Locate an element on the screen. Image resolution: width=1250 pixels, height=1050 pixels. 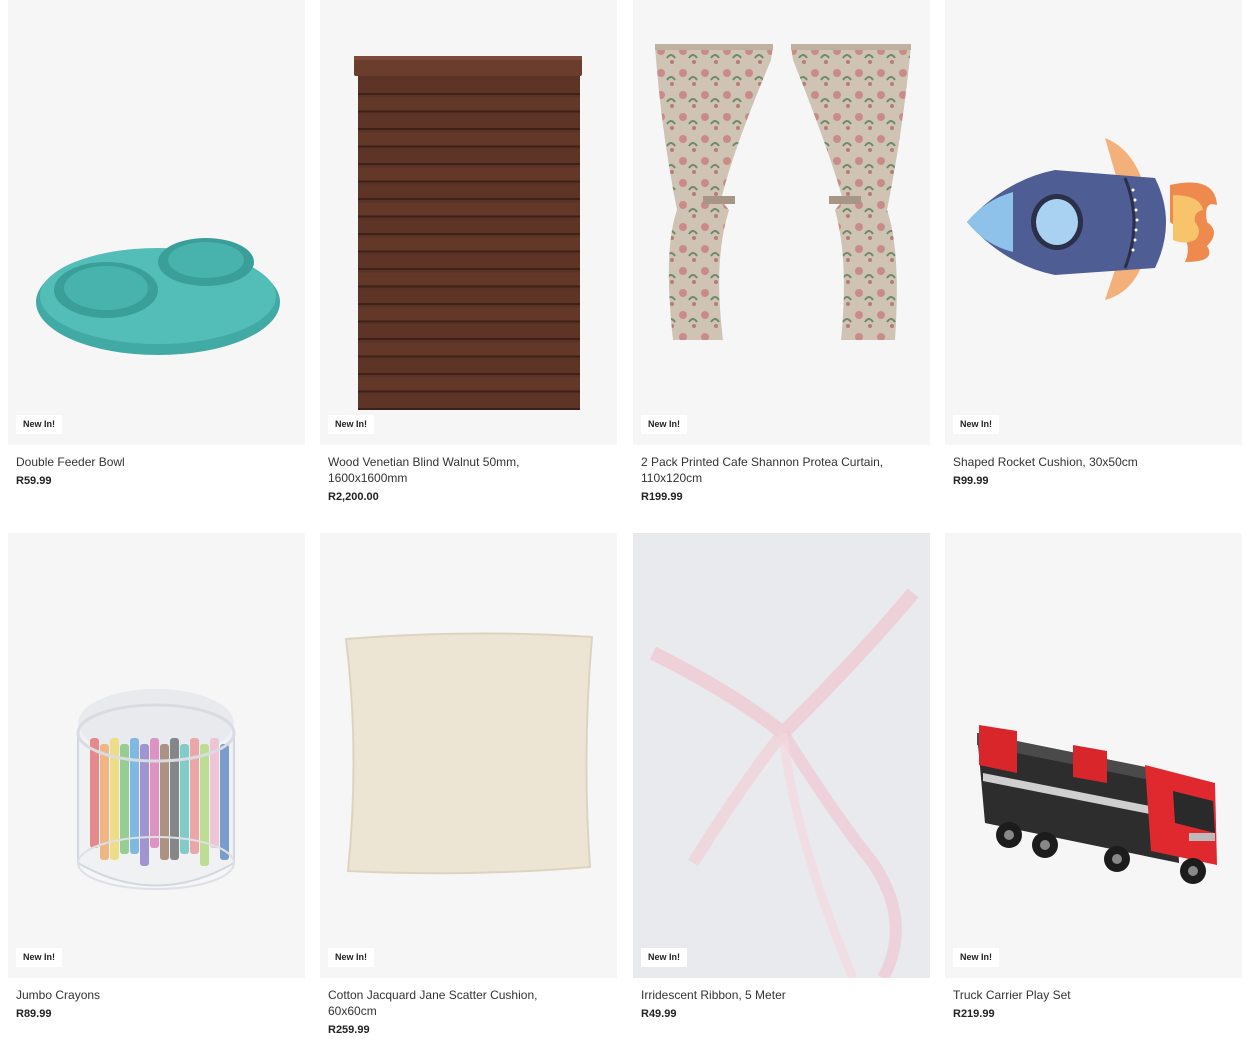
scatter-cushion-image is located at coordinates (469, 753).